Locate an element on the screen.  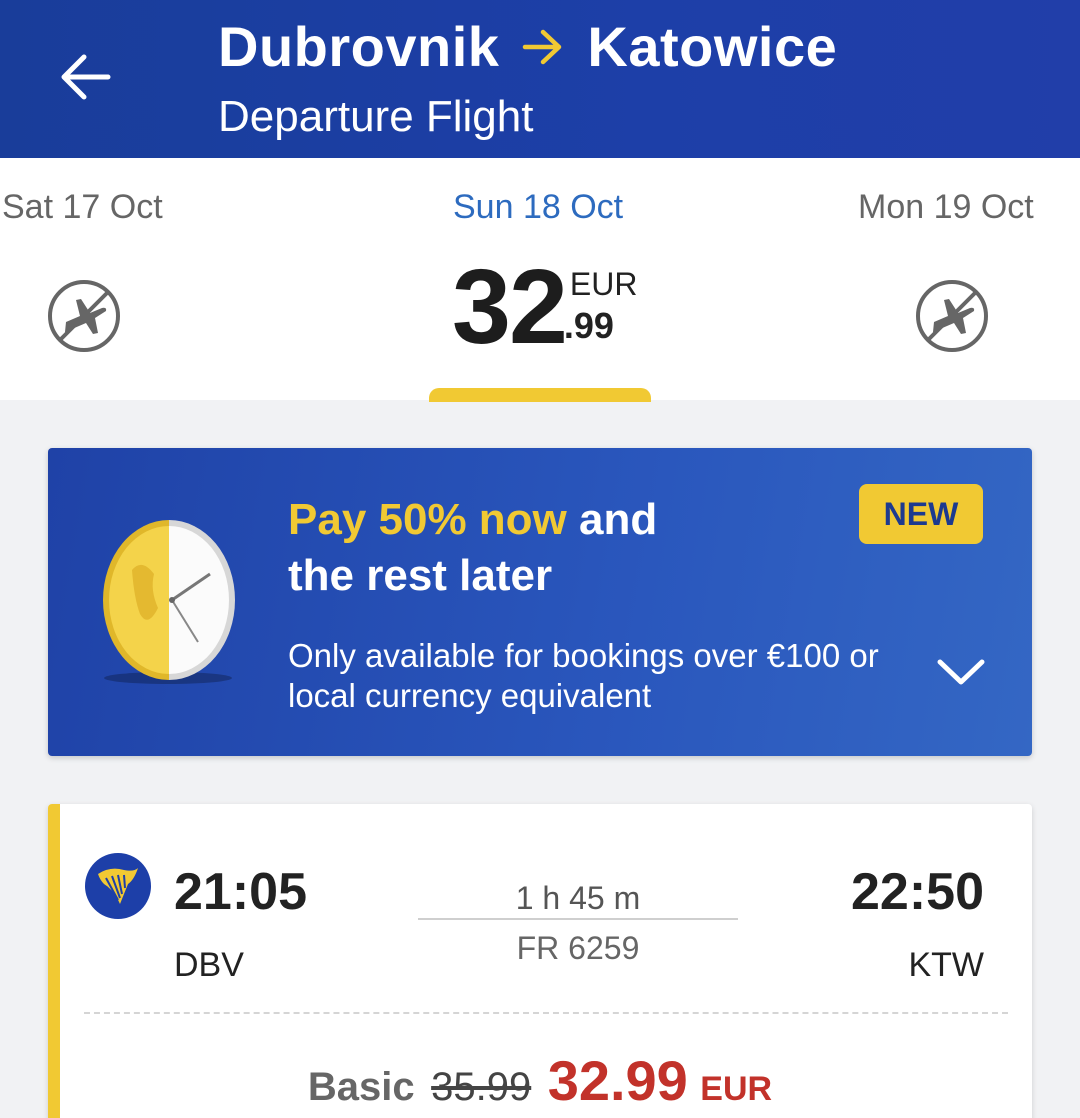
top-app-bar: Dubrovnik Katowice Departure Flight is located at coordinates (540, 79).